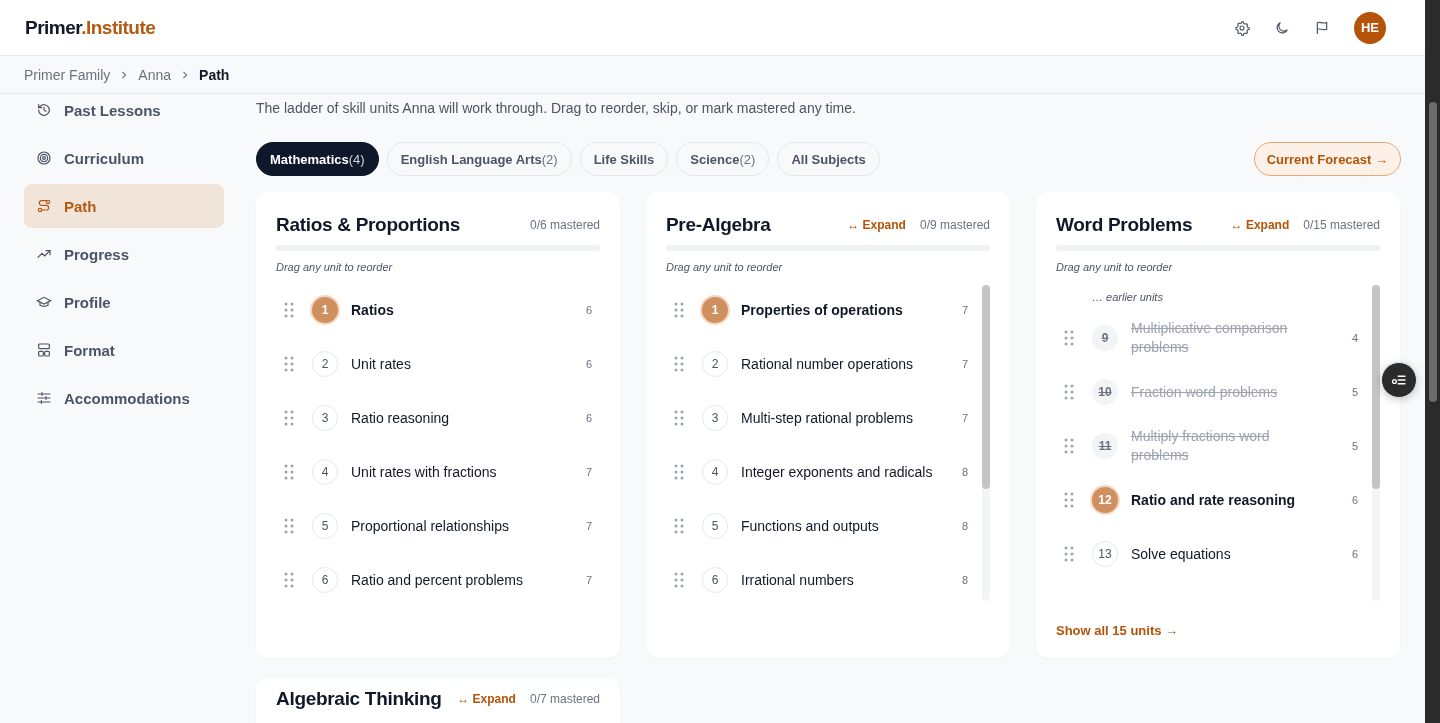  Describe the element at coordinates (317, 159) in the screenshot. I see `subject-tab: Mathematics(4)` at that location.